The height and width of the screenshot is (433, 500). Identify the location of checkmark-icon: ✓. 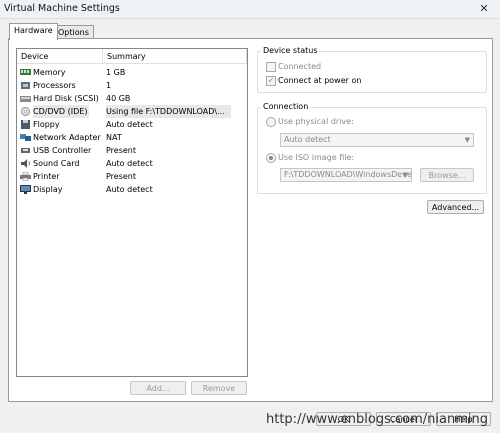
(271, 80).